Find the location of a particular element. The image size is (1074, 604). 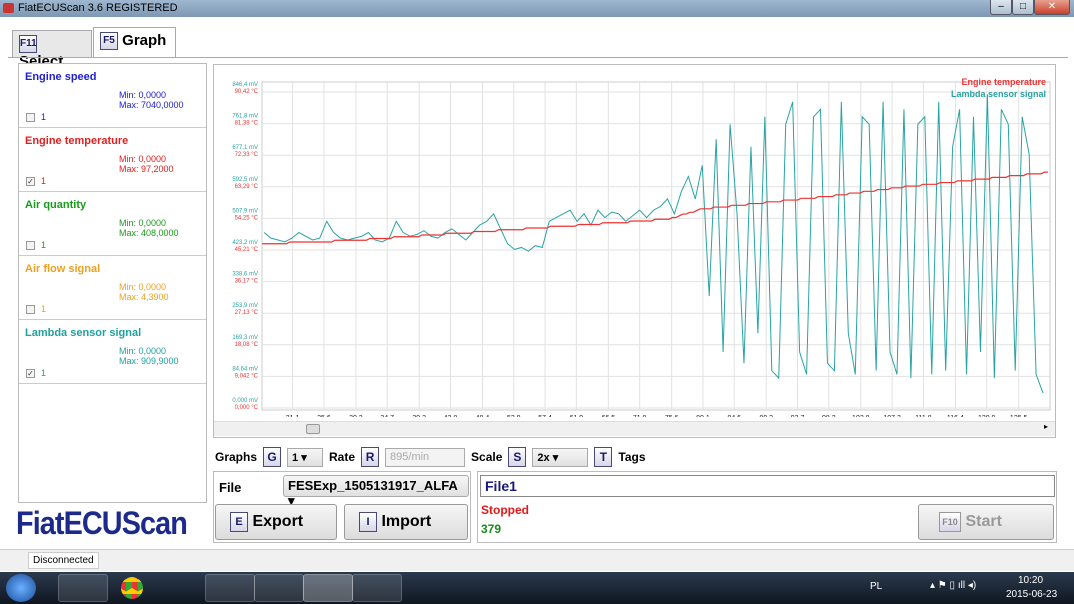

tab-graph-label: Graph is located at coordinates (144, 40).